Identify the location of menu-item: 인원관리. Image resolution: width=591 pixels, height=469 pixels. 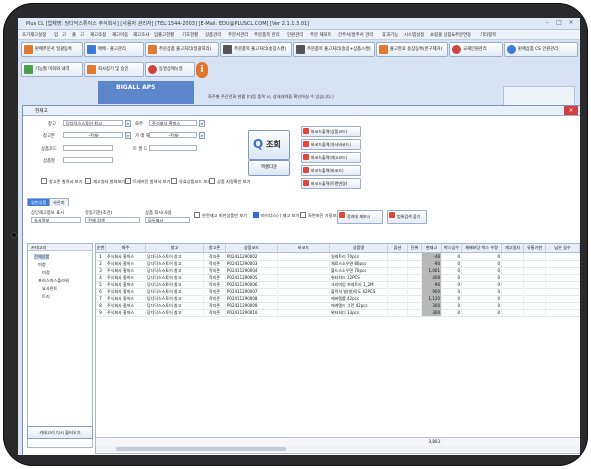
(295, 35).